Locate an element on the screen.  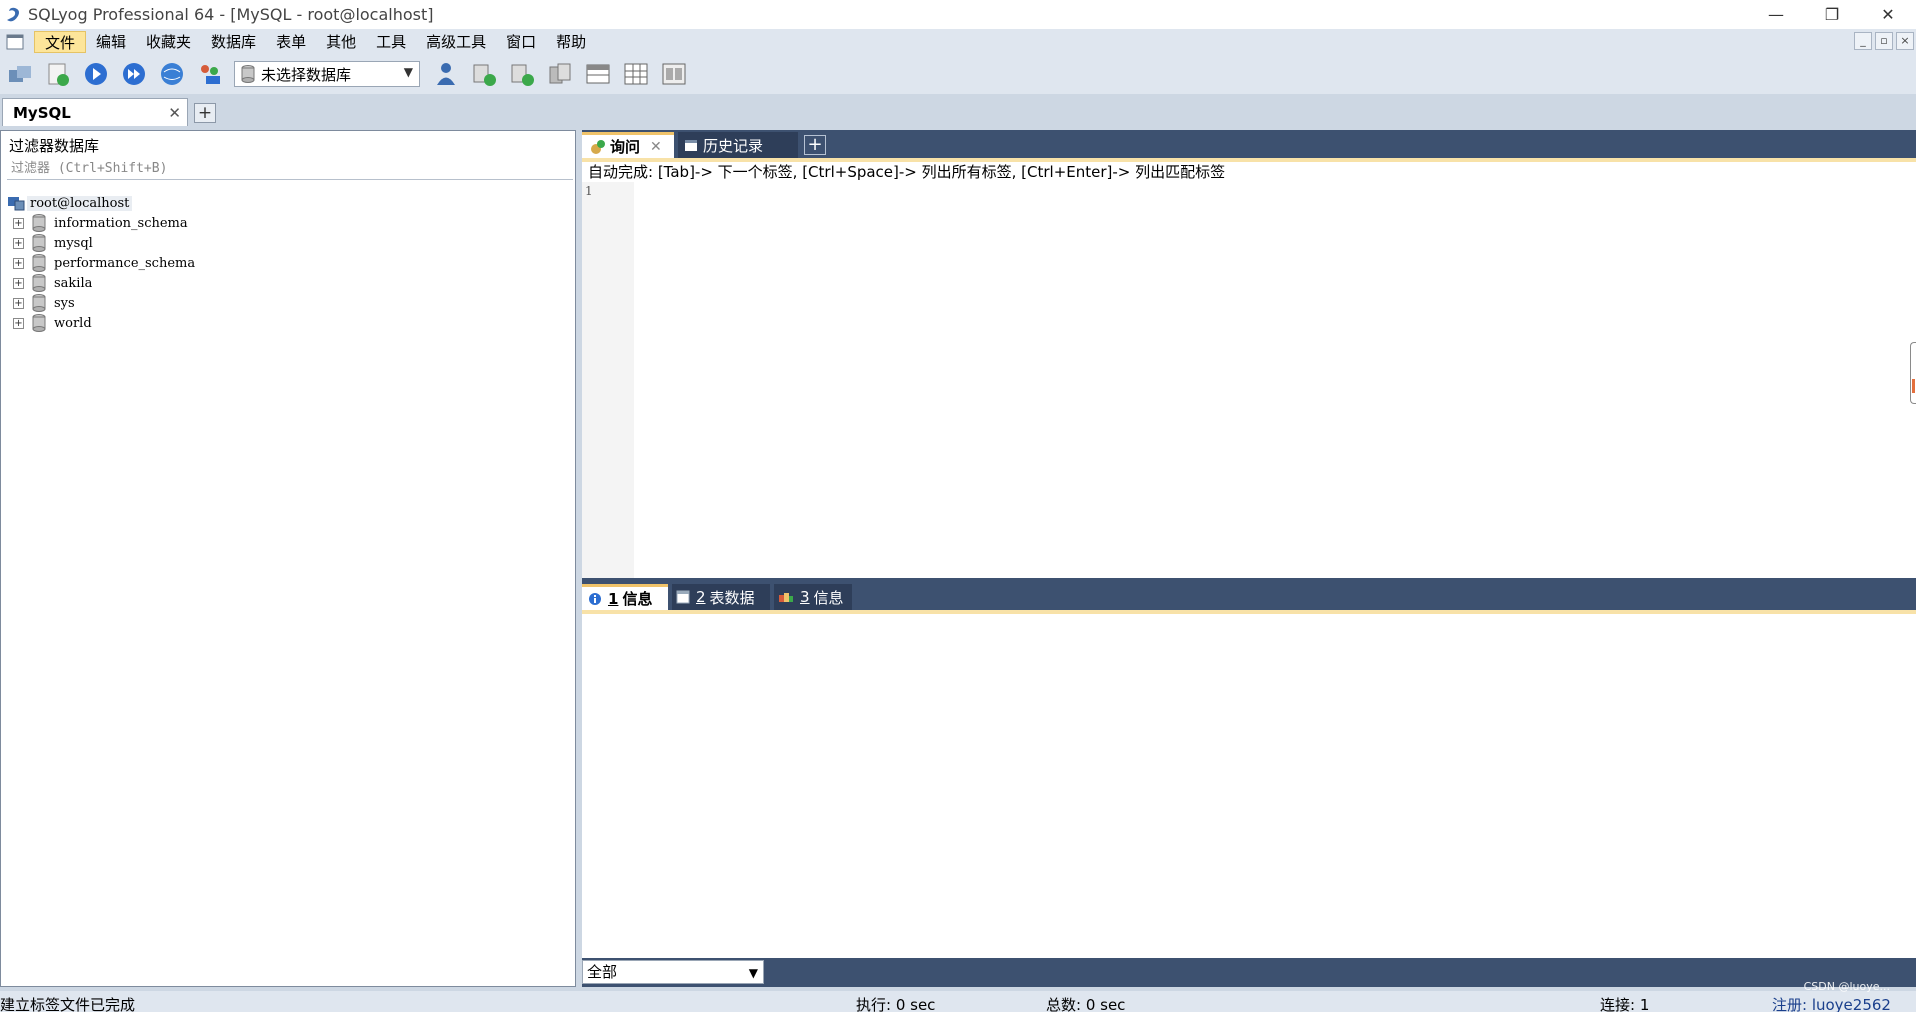
users-icon is located at coordinates (210, 74).